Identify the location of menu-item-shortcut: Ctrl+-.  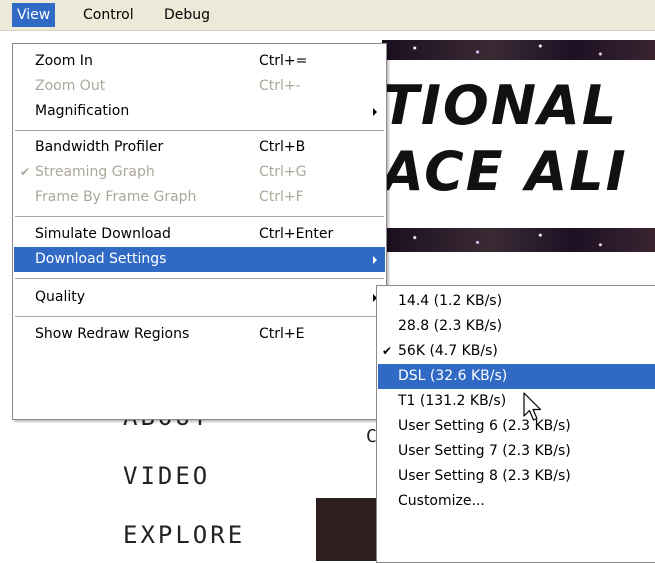
(280, 86).